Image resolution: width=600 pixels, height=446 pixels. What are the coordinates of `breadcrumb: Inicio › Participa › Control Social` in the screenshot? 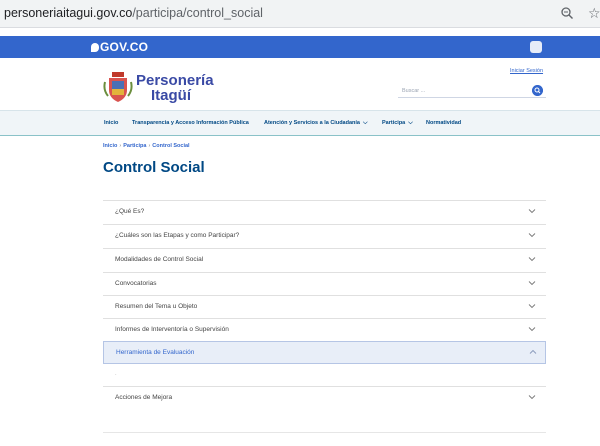 It's located at (146, 146).